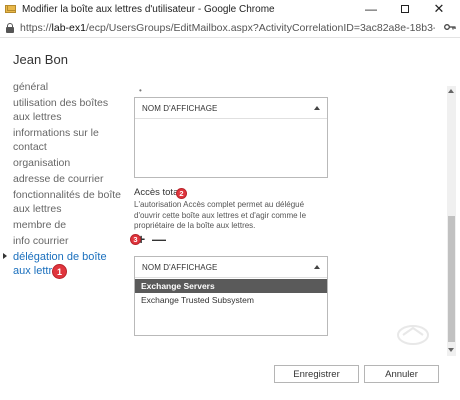  Describe the element at coordinates (451, 279) in the screenshot. I see `scrollbar-thumb` at that location.